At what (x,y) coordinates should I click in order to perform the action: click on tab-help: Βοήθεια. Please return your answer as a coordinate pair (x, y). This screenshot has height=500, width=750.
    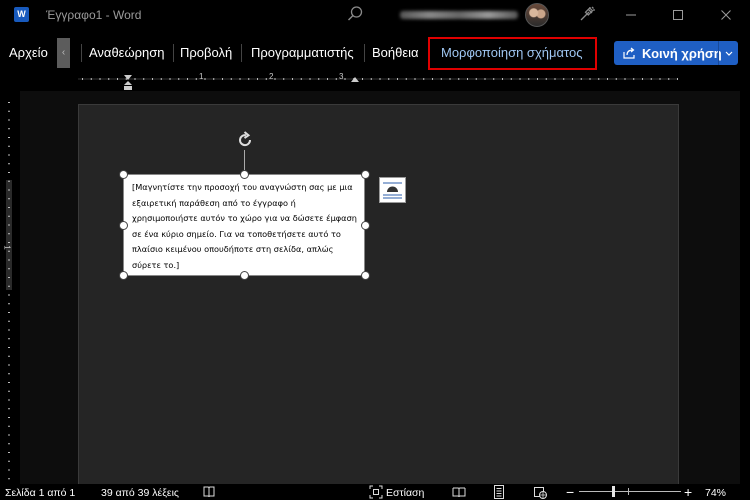
    Looking at the image, I should click on (395, 52).